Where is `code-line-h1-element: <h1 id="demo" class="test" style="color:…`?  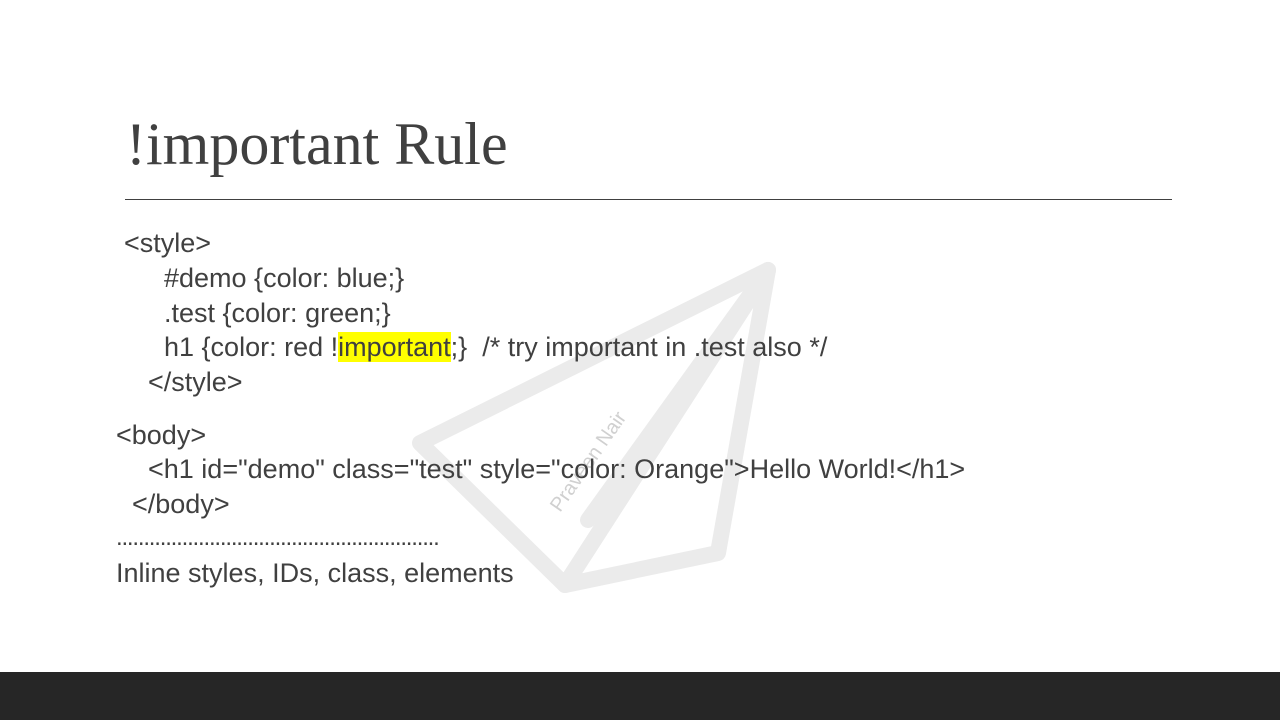
code-line-h1-element: <h1 id="demo" class="test" style="color:… is located at coordinates (557, 469).